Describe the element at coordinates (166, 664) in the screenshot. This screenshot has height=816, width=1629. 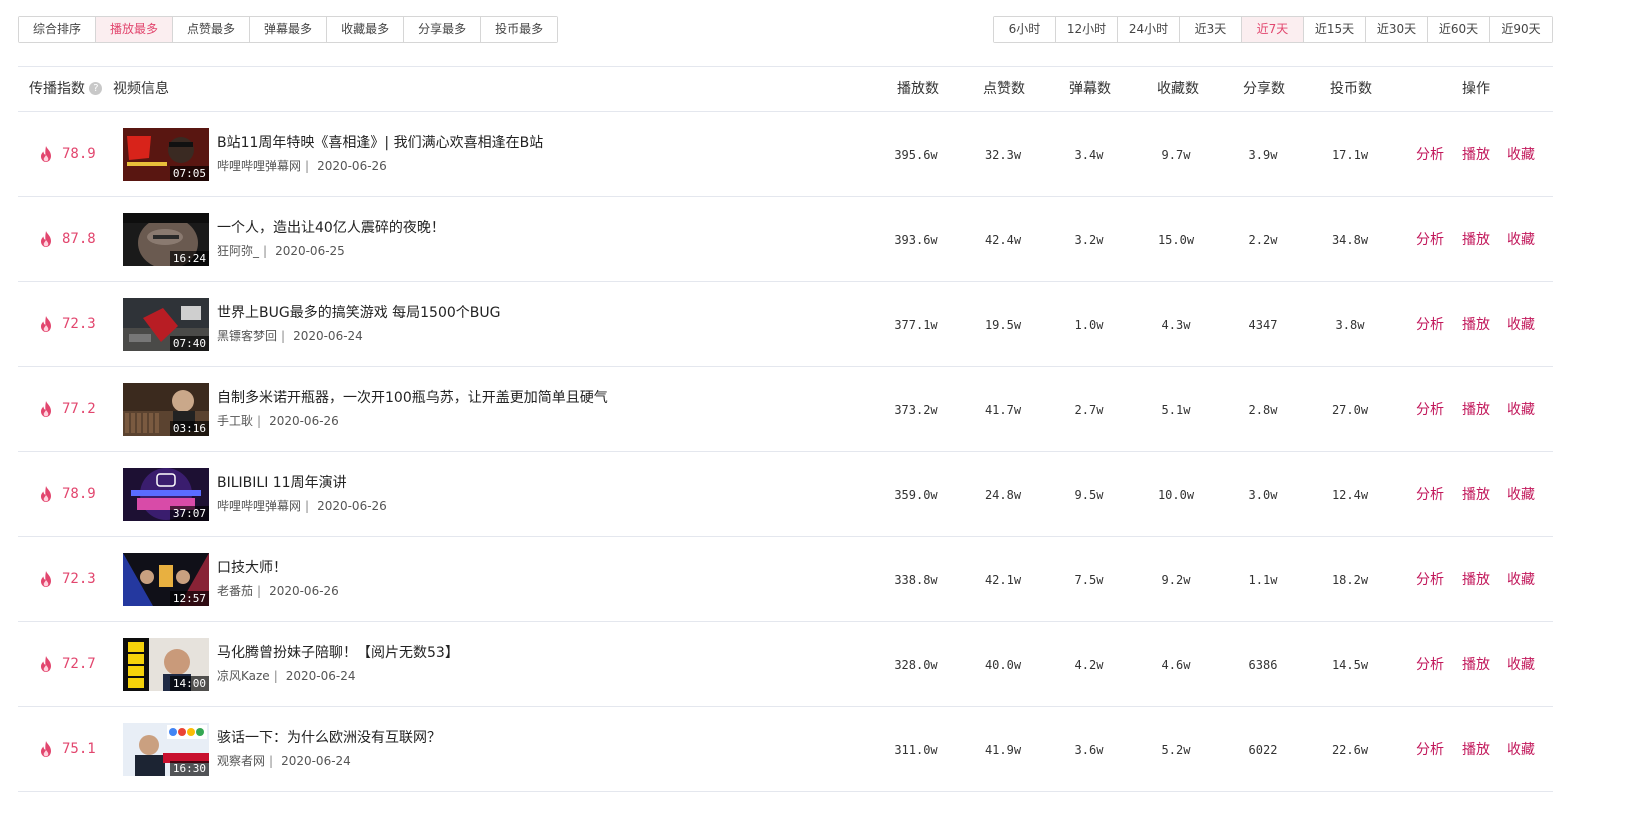
I see `video-thumbnail: 14:00` at that location.